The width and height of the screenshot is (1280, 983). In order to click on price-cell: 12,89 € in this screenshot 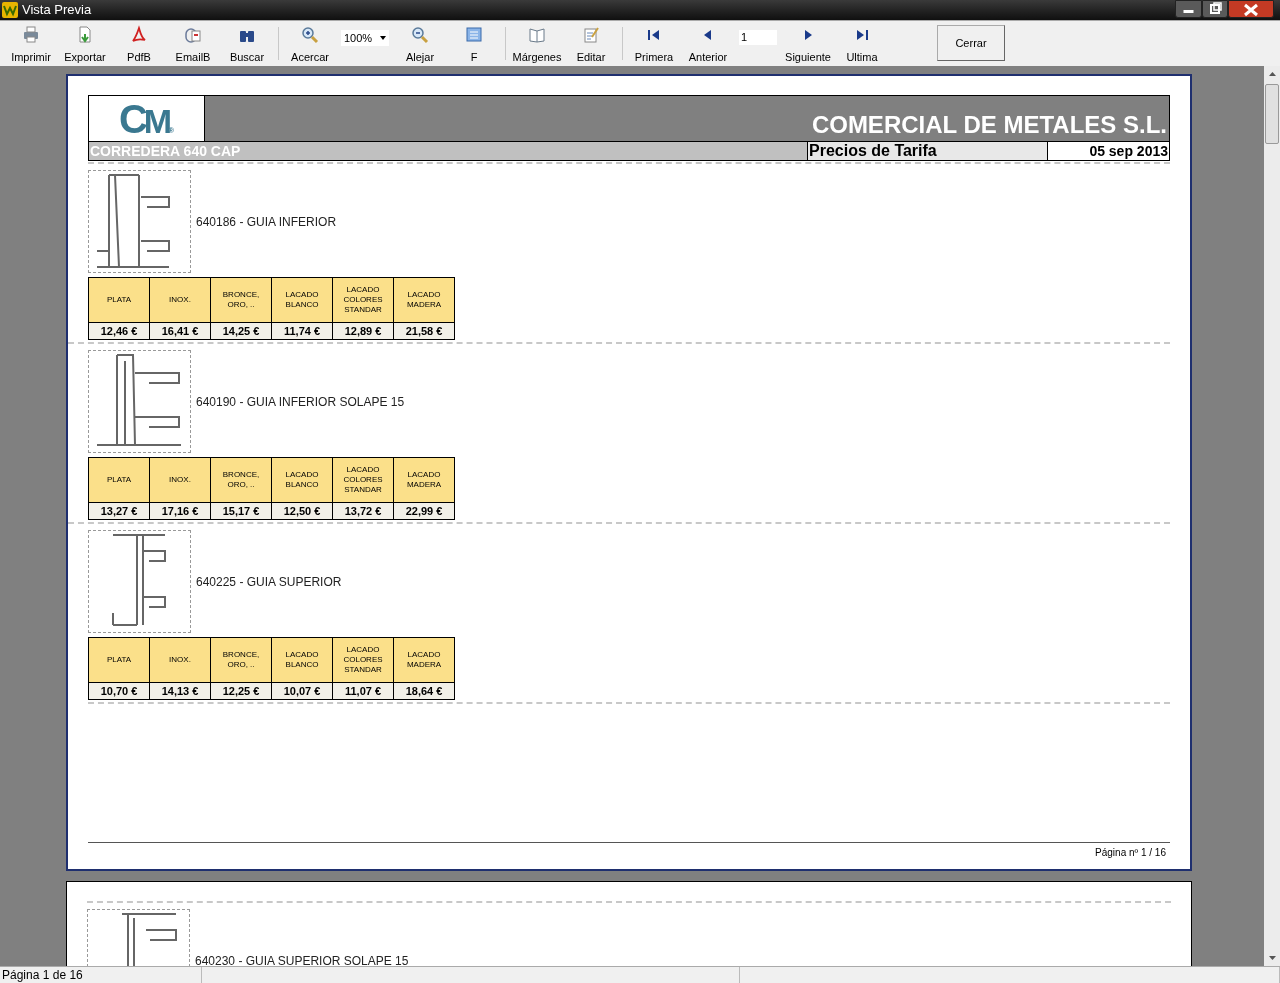, I will do `click(363, 331)`.